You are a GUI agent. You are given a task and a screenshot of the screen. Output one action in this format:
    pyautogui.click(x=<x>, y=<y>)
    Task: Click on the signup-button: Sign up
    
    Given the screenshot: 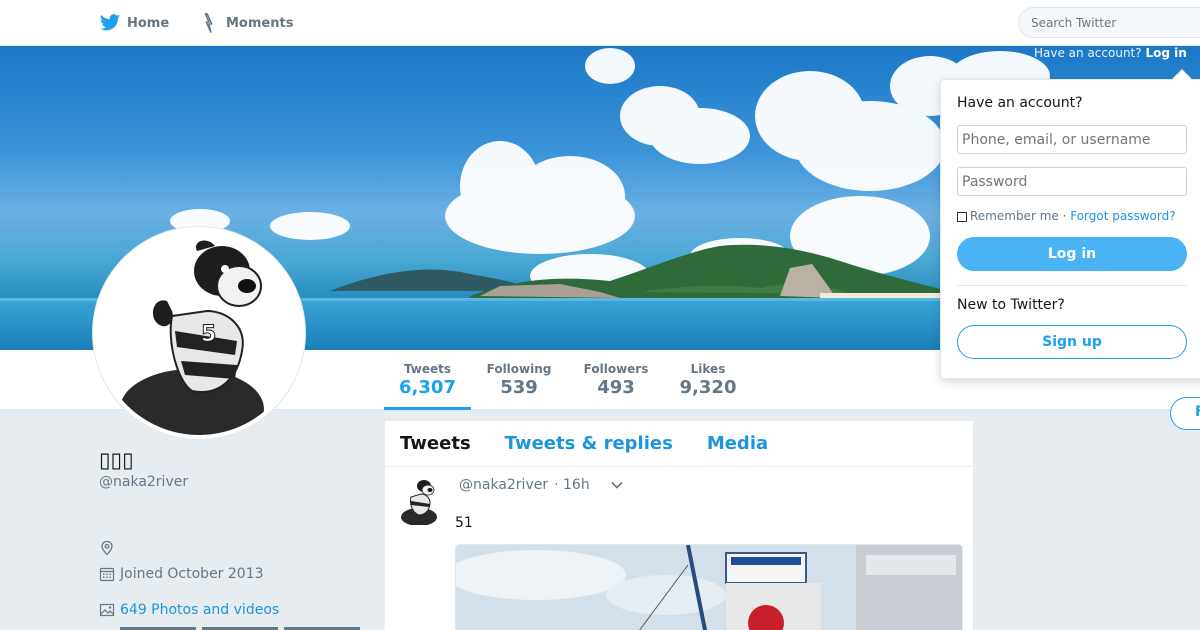 What is the action you would take?
    pyautogui.click(x=1072, y=342)
    